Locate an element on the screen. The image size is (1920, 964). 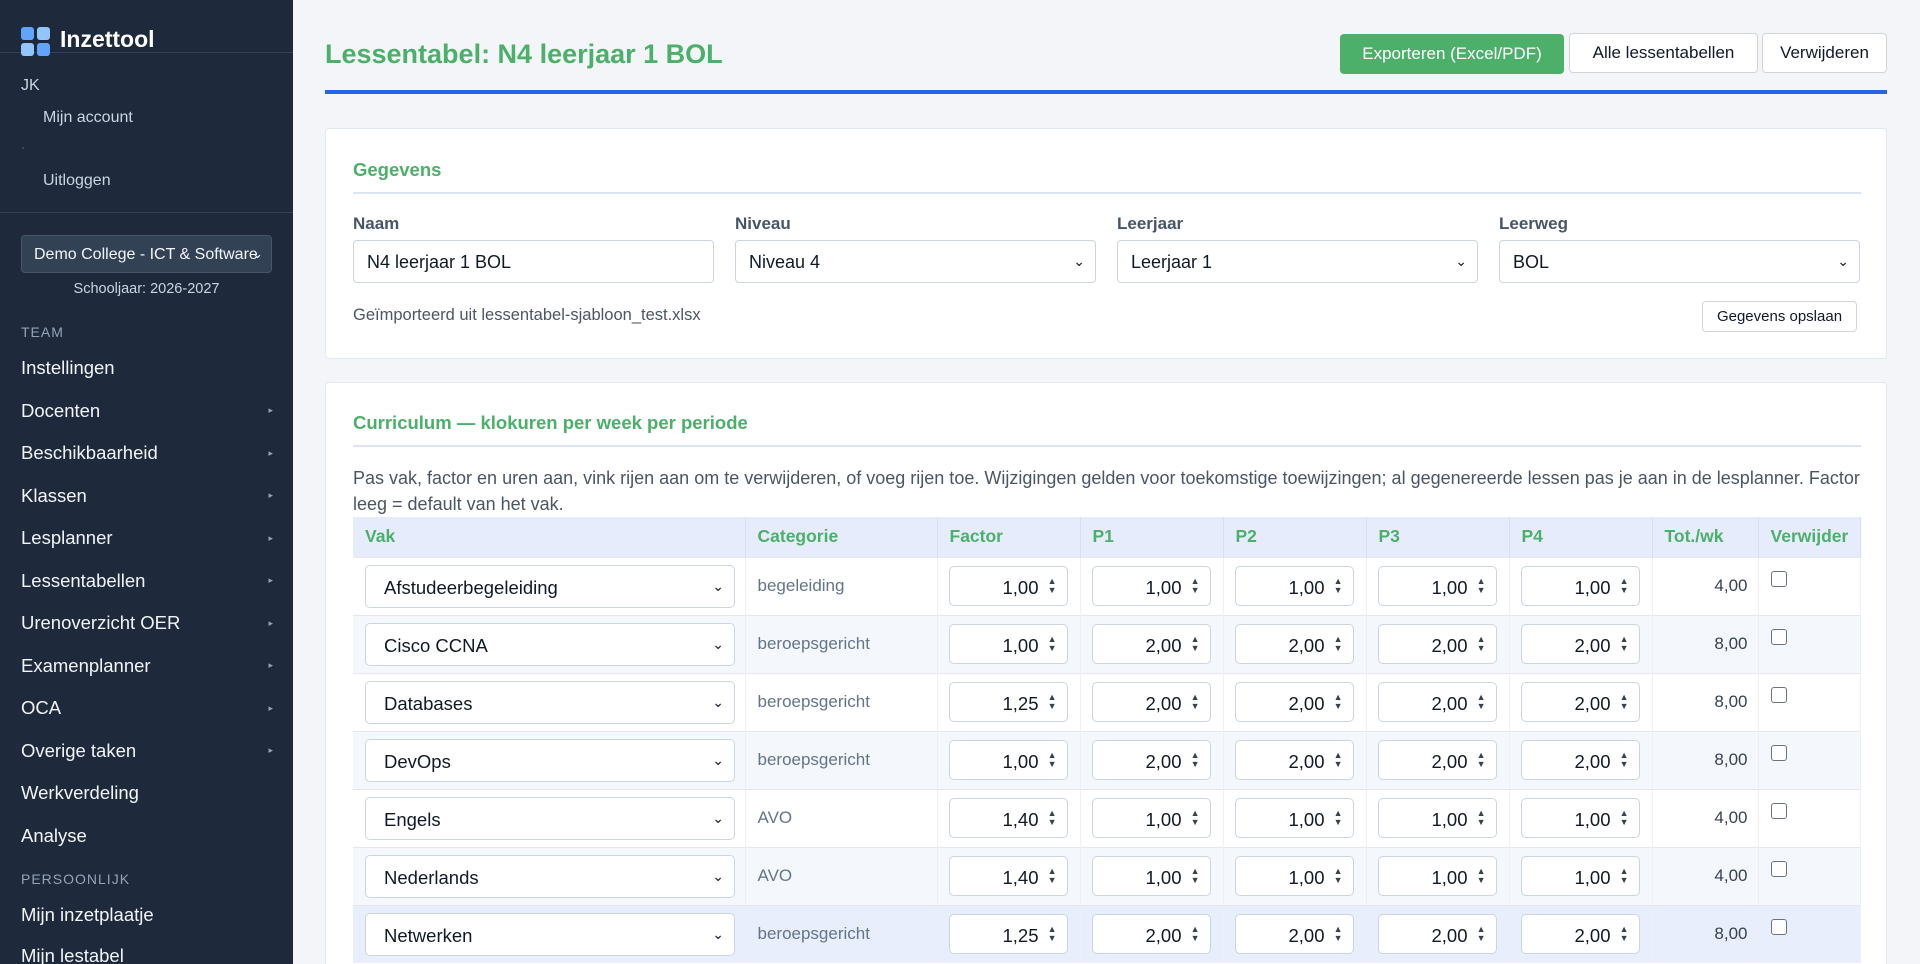
category-cell: beroepsgericht is located at coordinates (841, 759).